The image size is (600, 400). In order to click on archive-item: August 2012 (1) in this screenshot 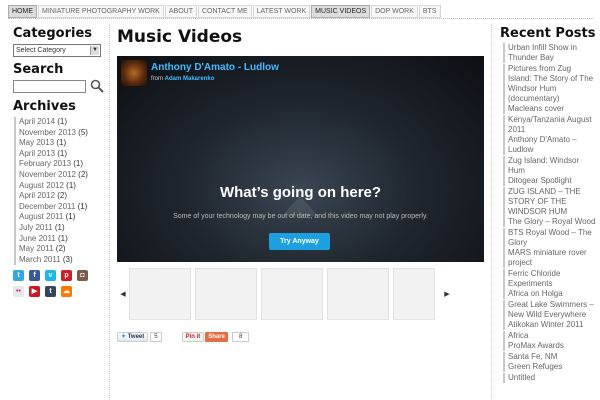, I will do `click(59, 186)`.